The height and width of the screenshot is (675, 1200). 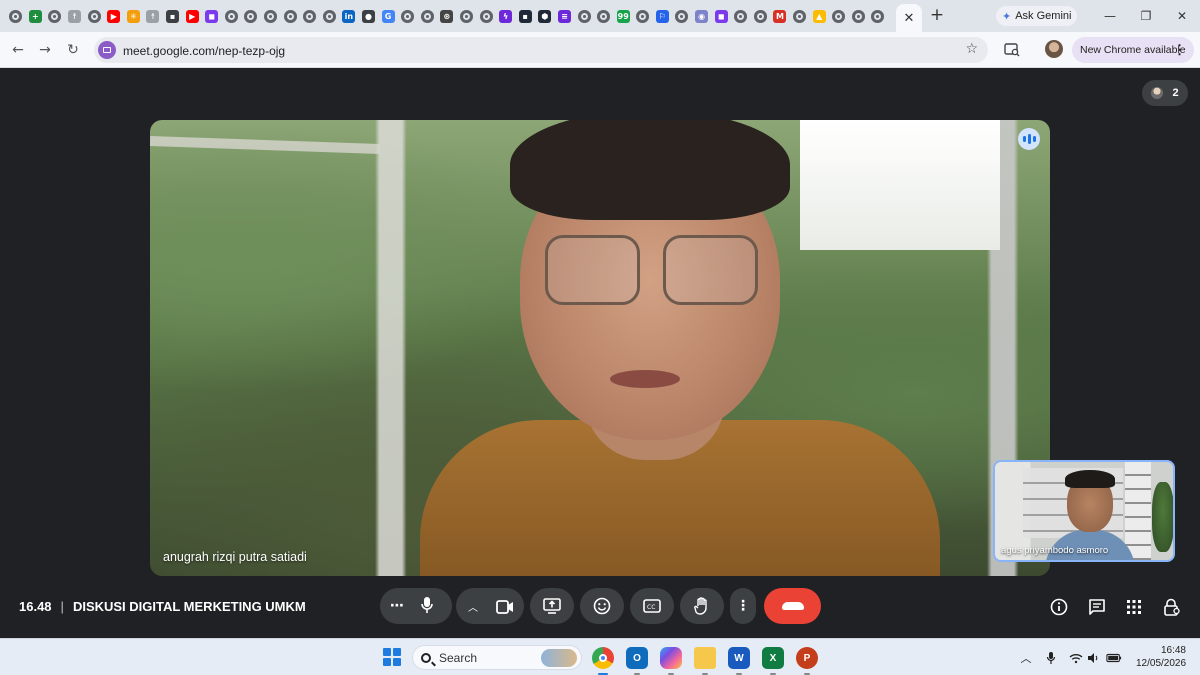 I want to click on reload-icon: ↻, so click(x=73, y=50).